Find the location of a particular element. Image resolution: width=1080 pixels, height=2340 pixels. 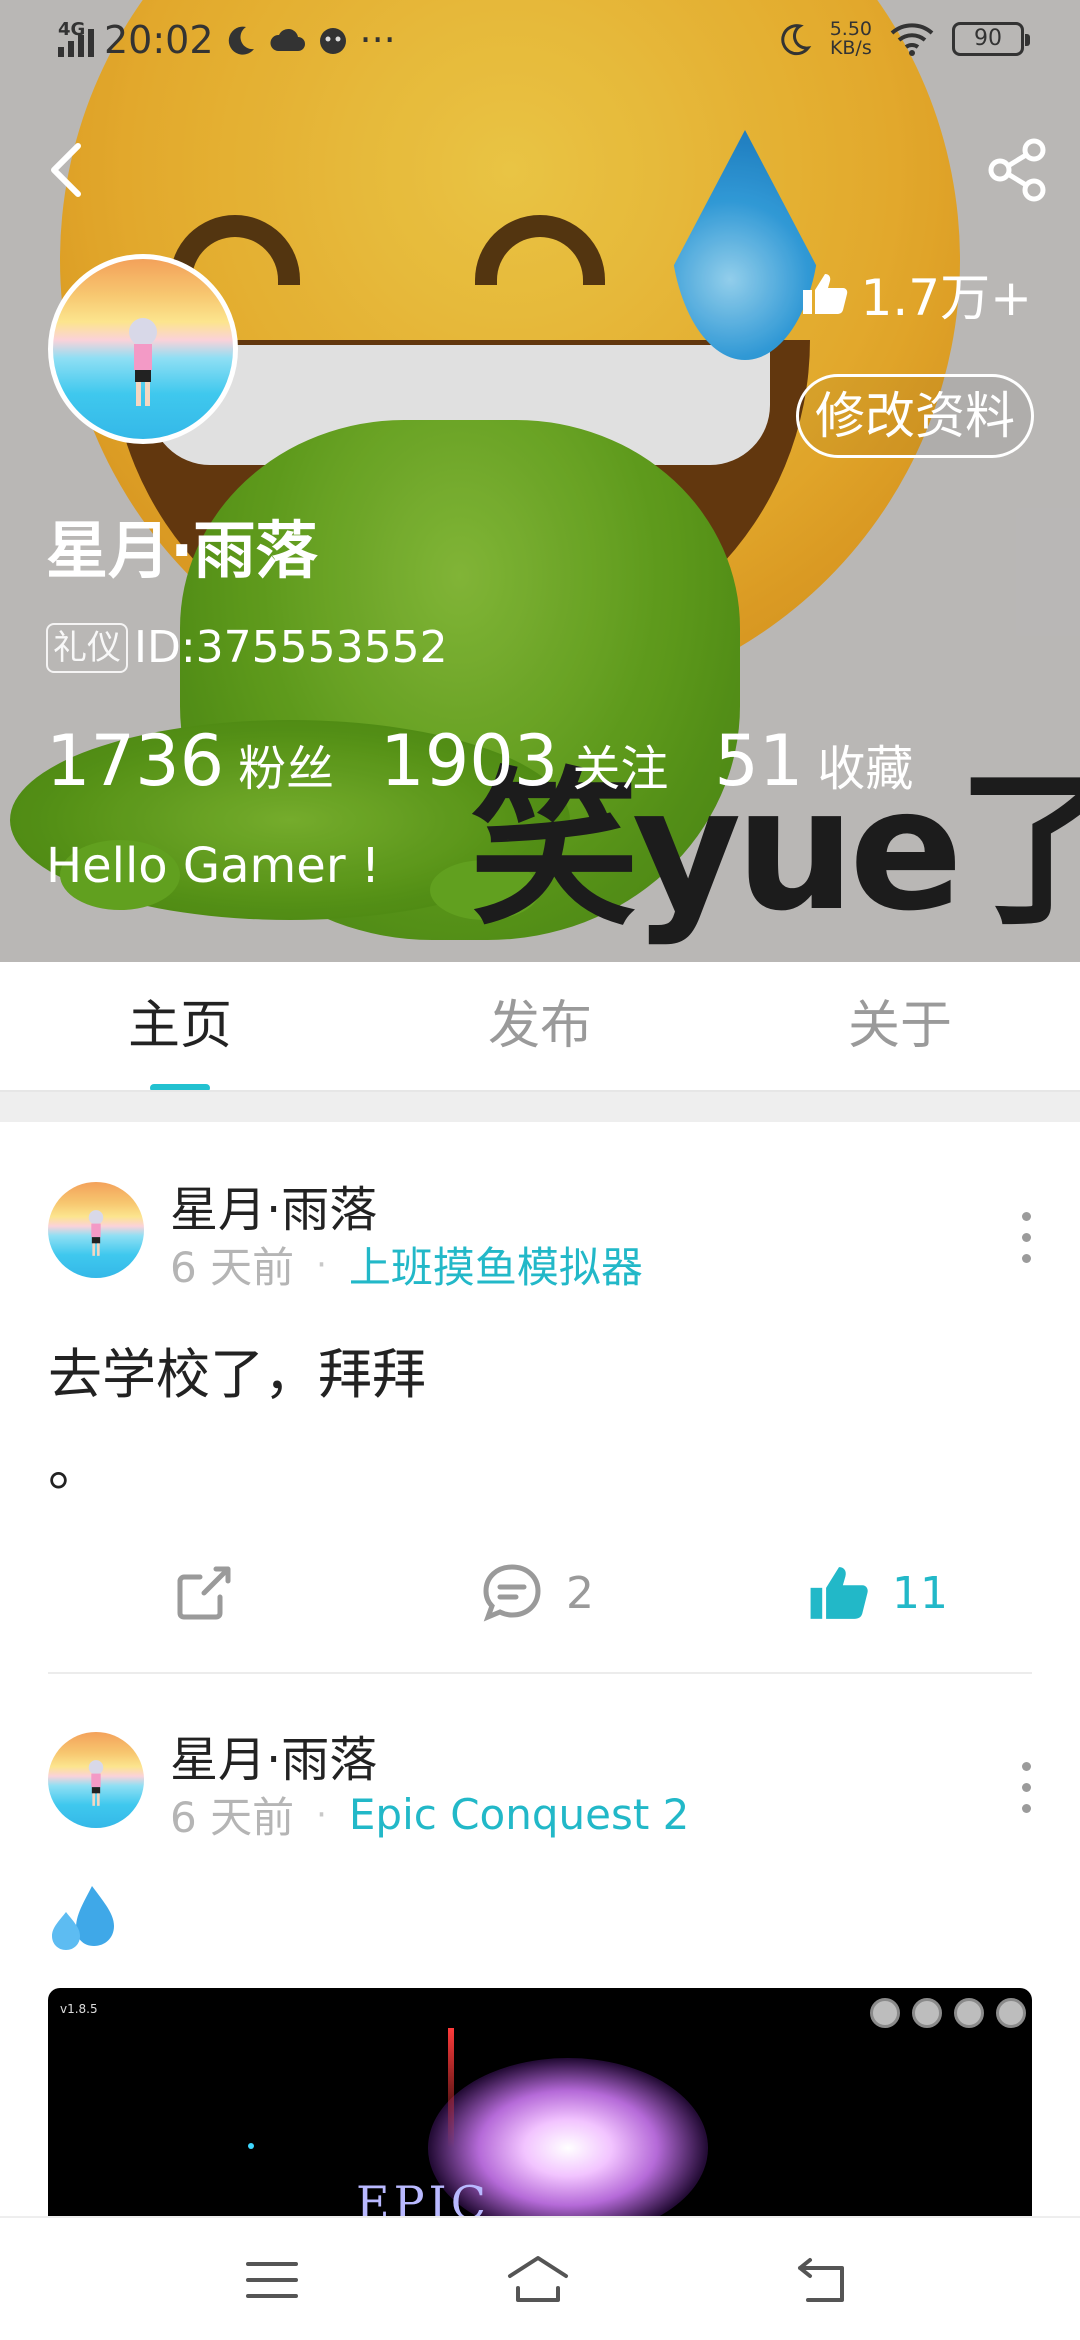

post-divider is located at coordinates (540, 1673).